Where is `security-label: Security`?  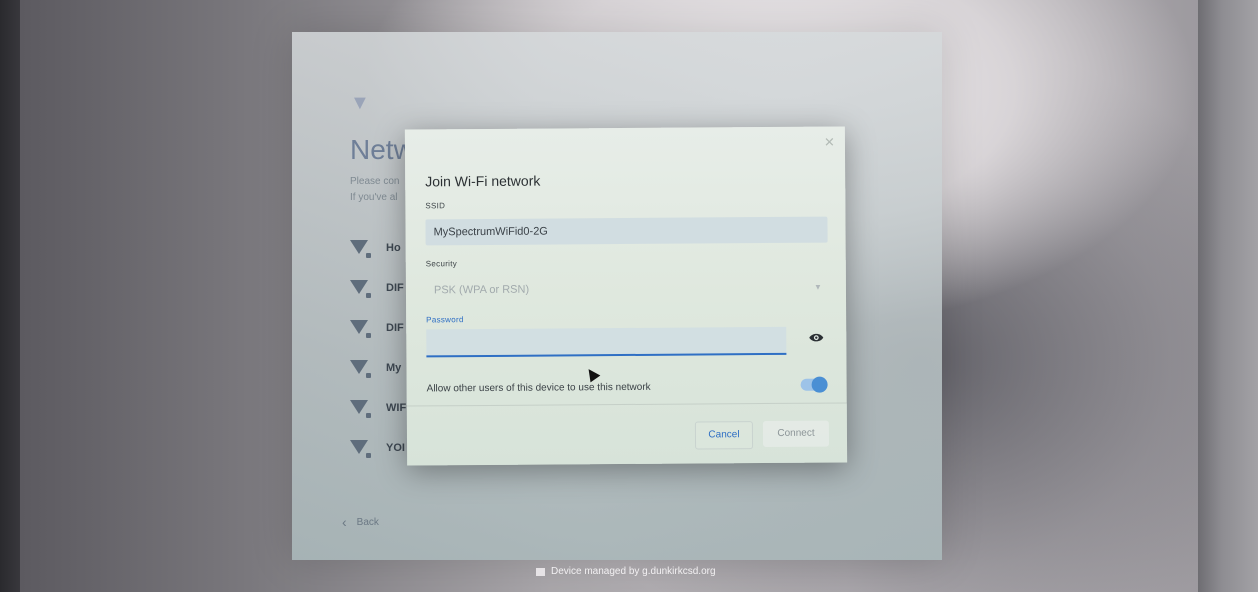
security-label: Security is located at coordinates (441, 264).